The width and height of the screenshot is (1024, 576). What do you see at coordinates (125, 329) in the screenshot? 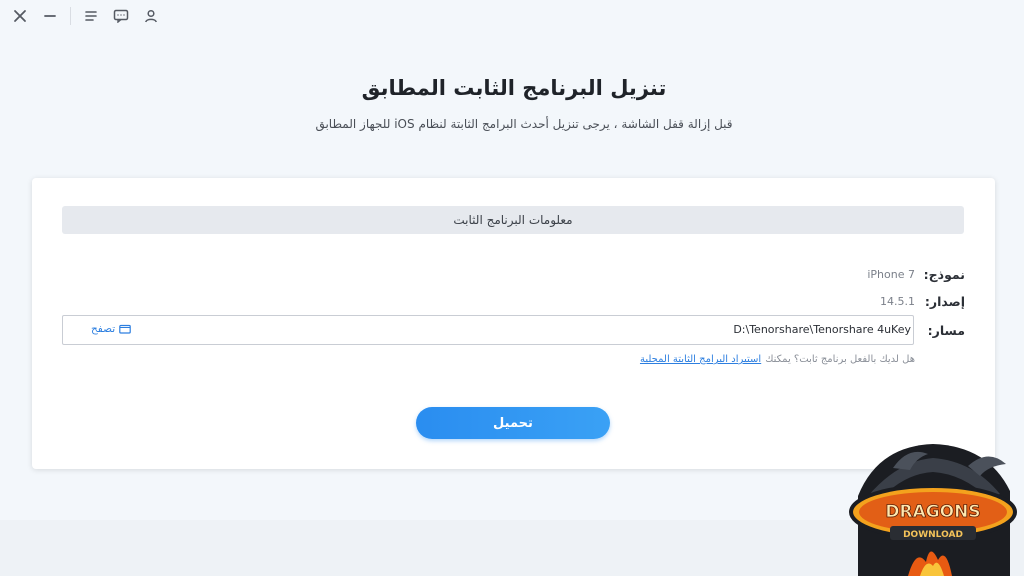
I see `folder-icon` at bounding box center [125, 329].